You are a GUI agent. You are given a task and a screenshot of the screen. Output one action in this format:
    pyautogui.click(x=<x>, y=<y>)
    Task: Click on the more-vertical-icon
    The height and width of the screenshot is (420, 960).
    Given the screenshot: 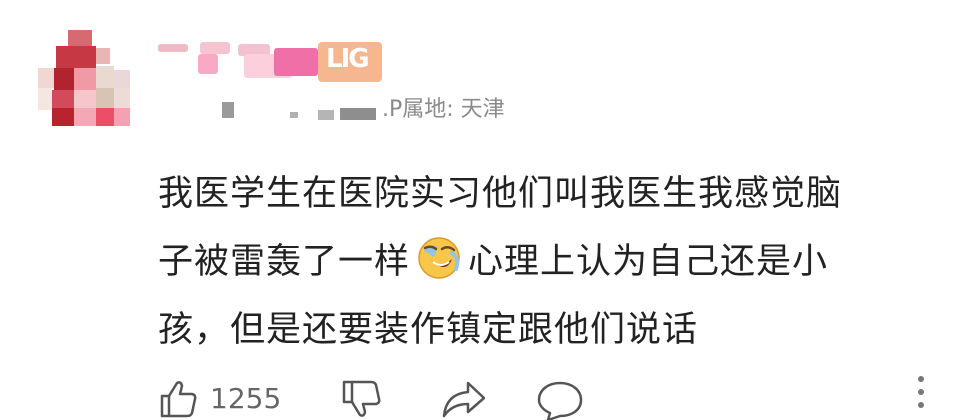 What is the action you would take?
    pyautogui.click(x=922, y=395)
    